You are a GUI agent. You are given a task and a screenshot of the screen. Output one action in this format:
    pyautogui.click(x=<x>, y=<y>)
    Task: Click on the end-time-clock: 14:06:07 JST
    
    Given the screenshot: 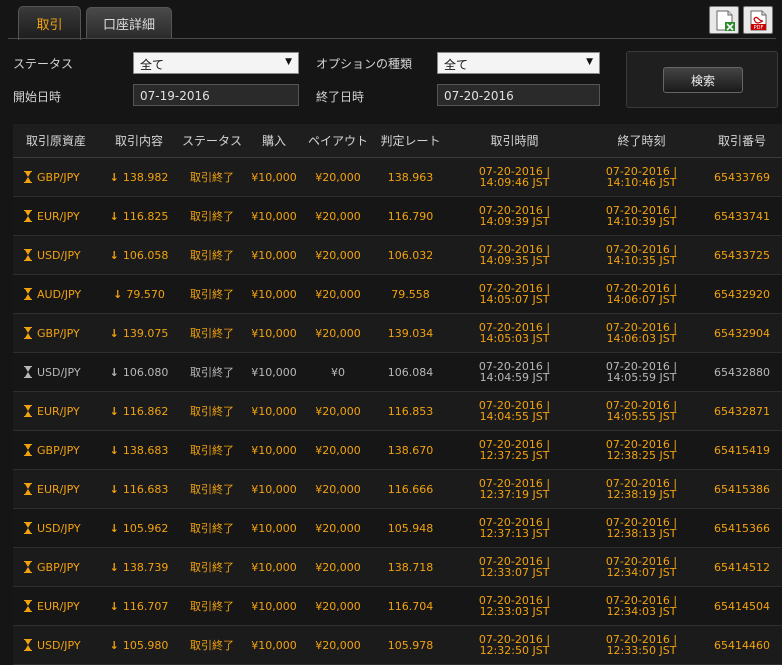 What is the action you would take?
    pyautogui.click(x=641, y=299)
    